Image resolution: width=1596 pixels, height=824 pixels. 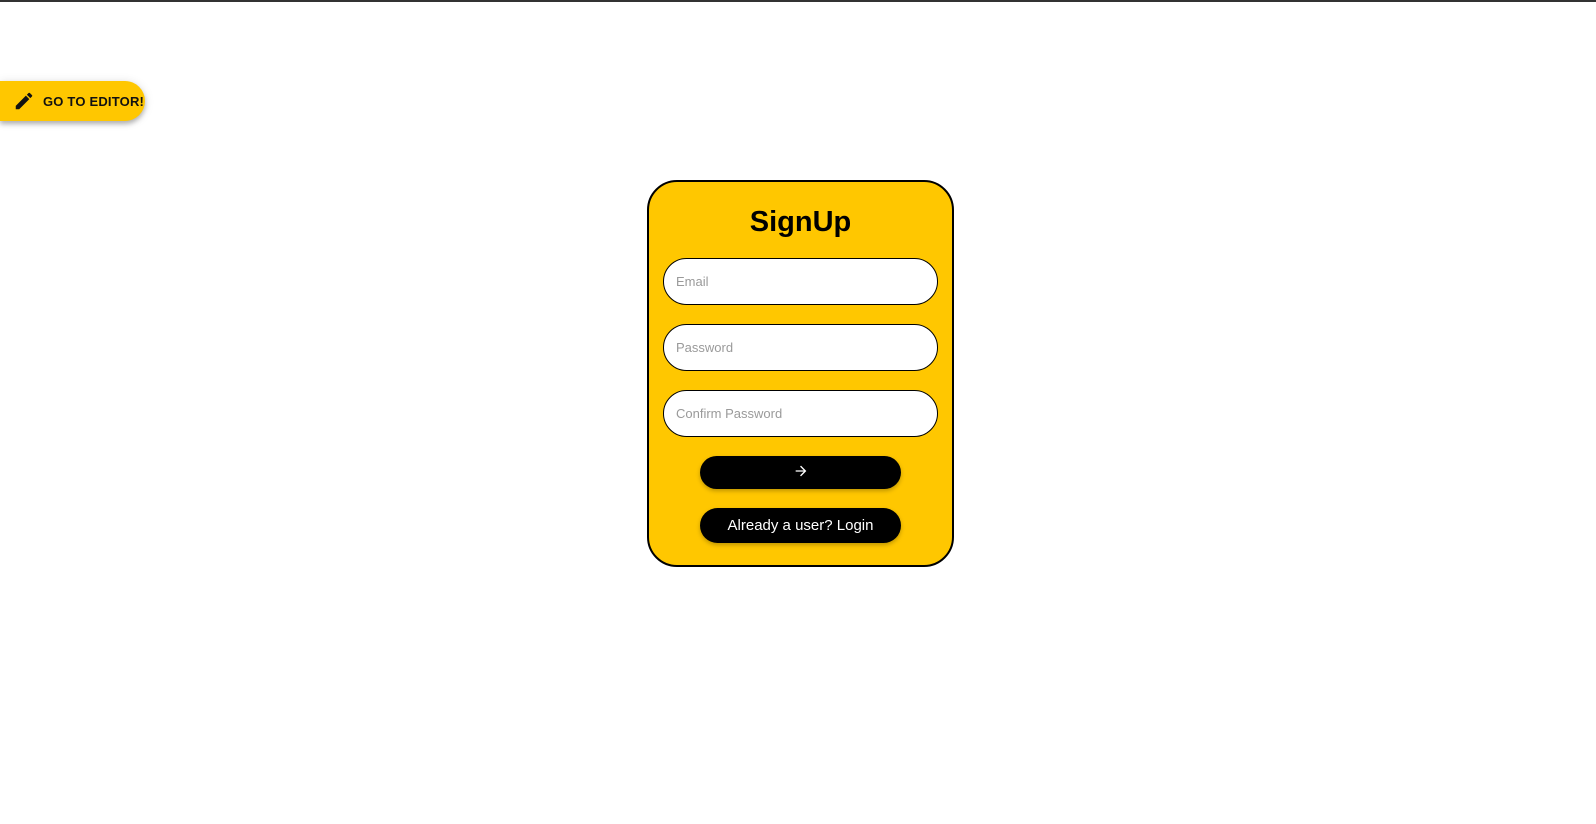 What do you see at coordinates (24, 101) in the screenshot?
I see `pencil-icon` at bounding box center [24, 101].